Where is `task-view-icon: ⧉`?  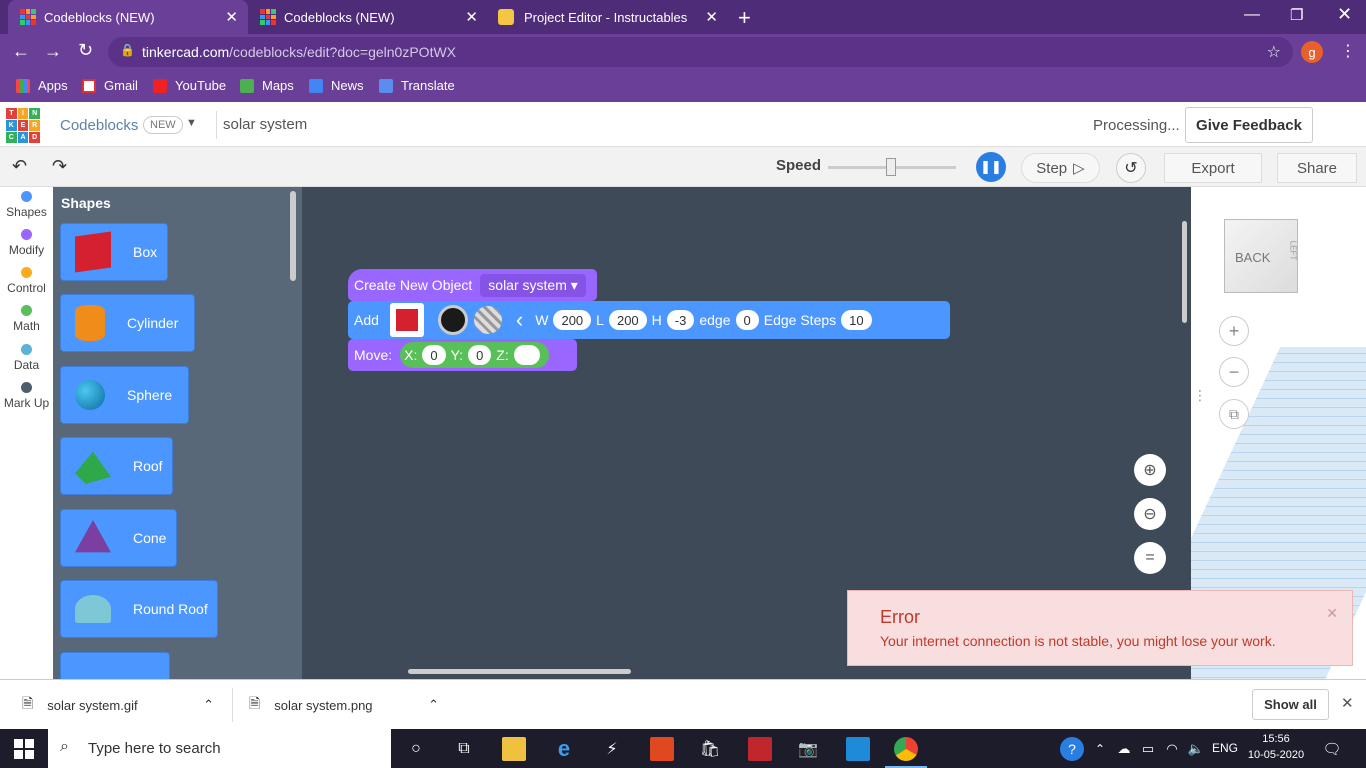 task-view-icon: ⧉ is located at coordinates (464, 749).